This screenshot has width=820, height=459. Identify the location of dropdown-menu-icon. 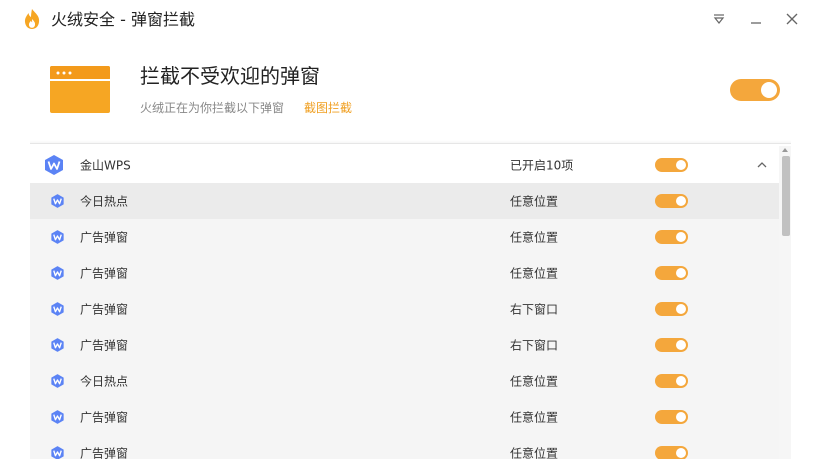
(719, 19).